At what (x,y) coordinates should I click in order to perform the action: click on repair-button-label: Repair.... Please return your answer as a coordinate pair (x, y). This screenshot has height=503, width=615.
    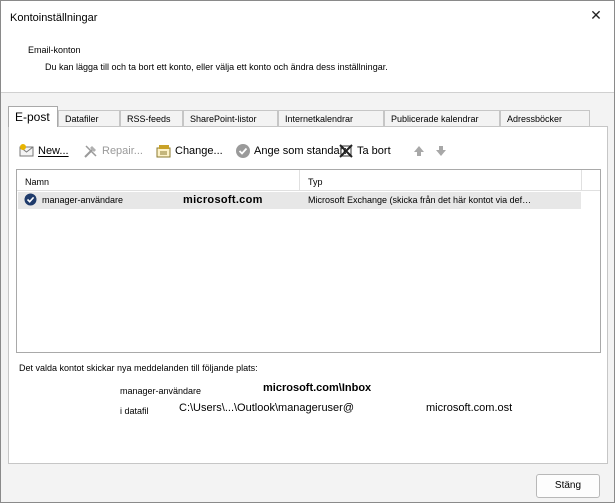
    Looking at the image, I should click on (122, 151).